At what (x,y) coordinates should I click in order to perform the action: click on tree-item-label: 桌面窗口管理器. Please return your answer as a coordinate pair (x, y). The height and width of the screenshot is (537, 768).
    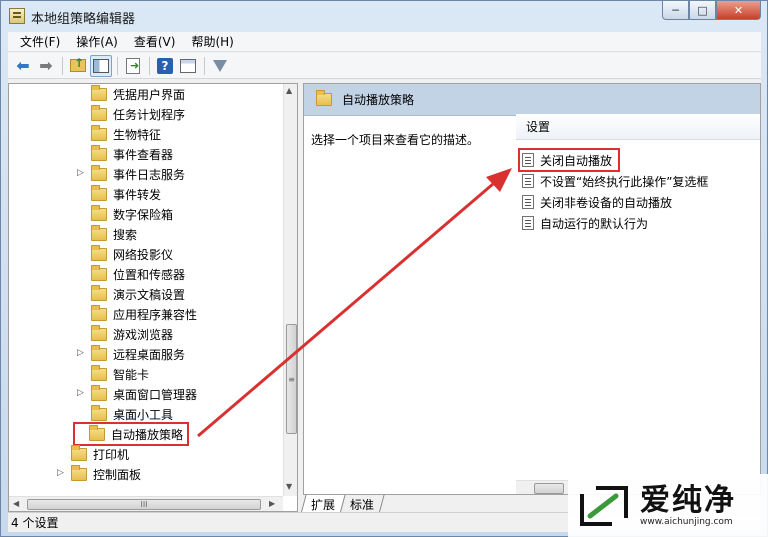
    Looking at the image, I should click on (155, 394).